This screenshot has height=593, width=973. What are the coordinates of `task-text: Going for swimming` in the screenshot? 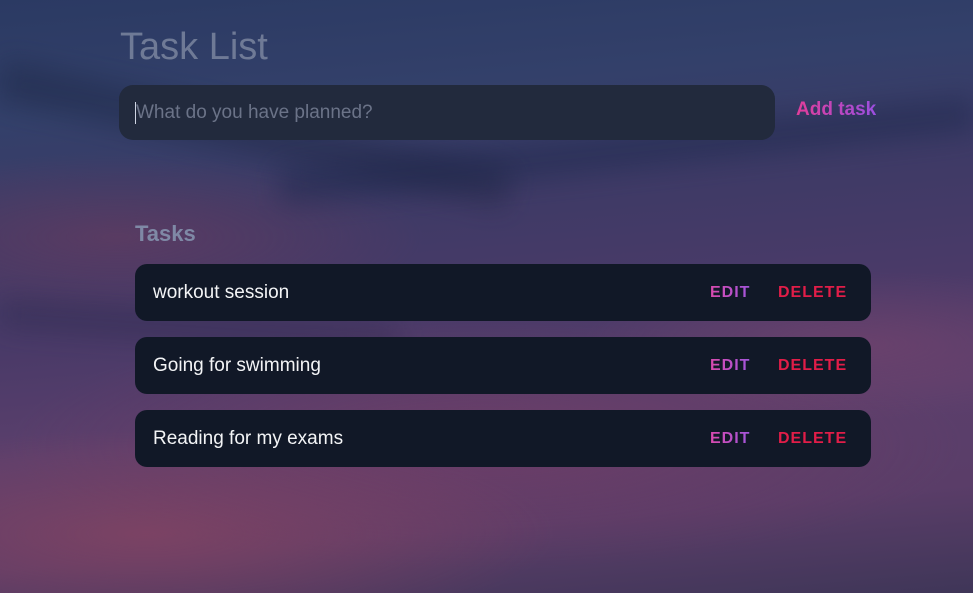 It's located at (237, 366).